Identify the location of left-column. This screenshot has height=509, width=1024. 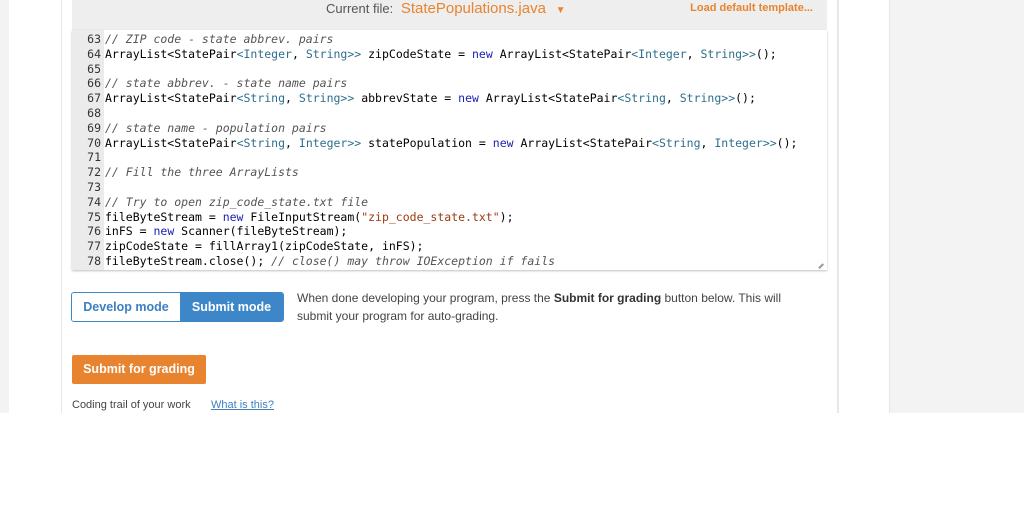
(35, 206).